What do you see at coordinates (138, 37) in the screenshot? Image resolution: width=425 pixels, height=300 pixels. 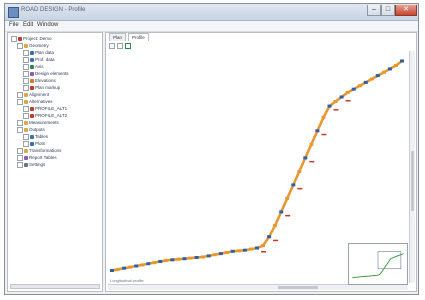 I see `tab-profile: Profile` at bounding box center [138, 37].